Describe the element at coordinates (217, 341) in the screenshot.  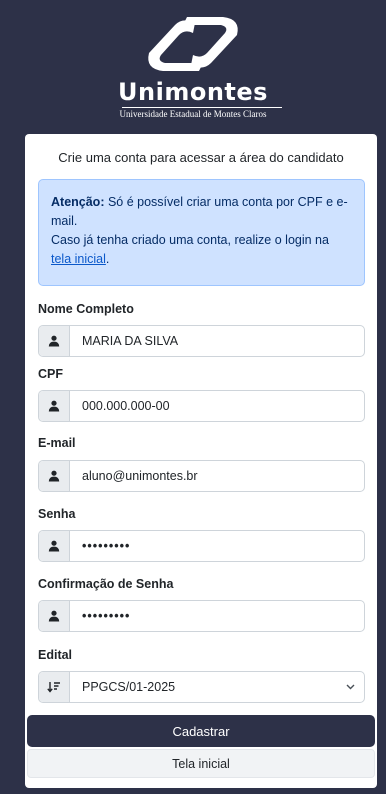
I see `name-input: MARIA DA SILVA` at that location.